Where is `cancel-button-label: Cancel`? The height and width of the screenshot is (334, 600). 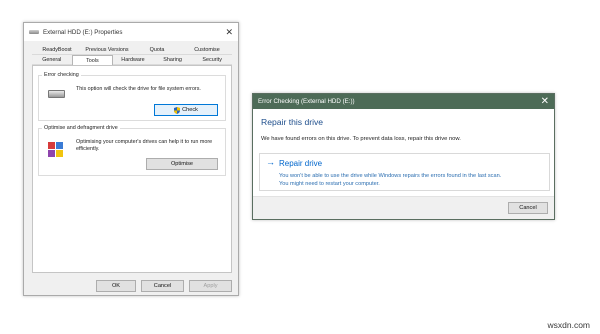
cancel-button-label: Cancel is located at coordinates (162, 286).